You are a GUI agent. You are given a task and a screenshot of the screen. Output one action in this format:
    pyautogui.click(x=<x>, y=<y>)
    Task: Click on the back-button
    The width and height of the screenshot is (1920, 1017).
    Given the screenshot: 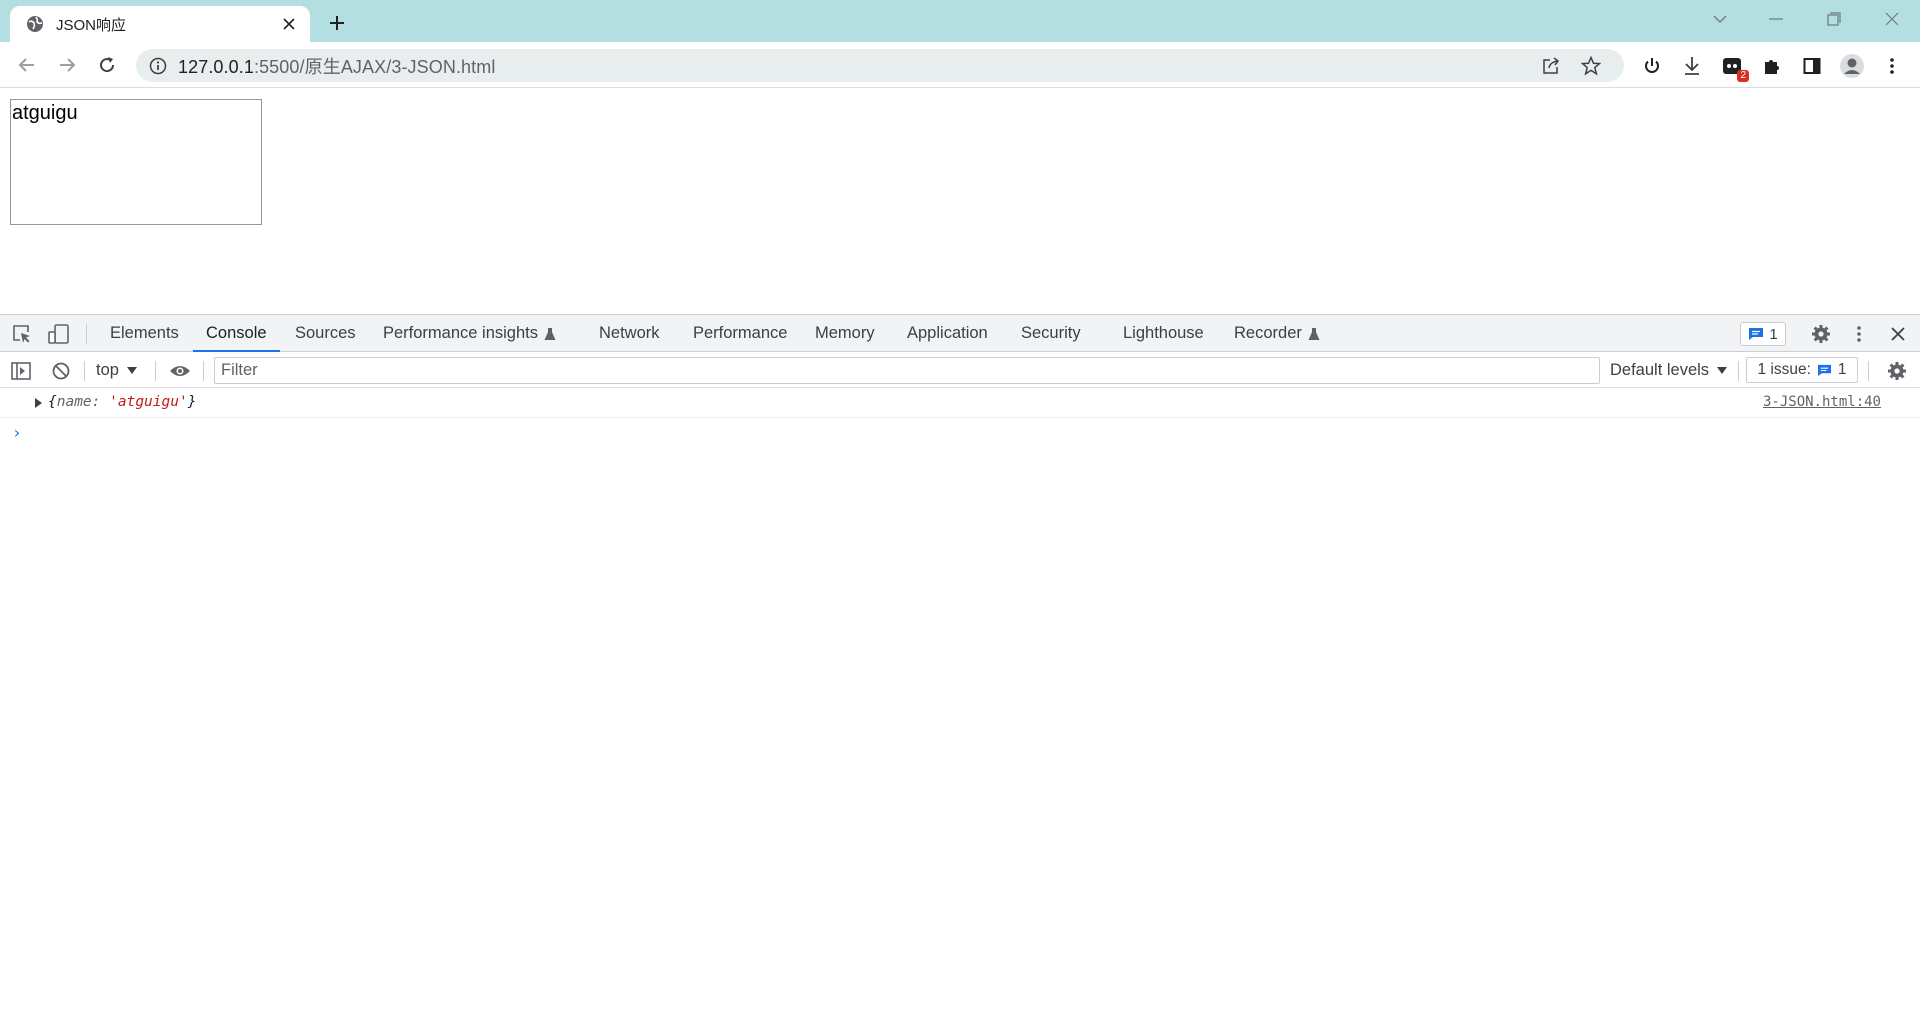 What is the action you would take?
    pyautogui.click(x=27, y=65)
    